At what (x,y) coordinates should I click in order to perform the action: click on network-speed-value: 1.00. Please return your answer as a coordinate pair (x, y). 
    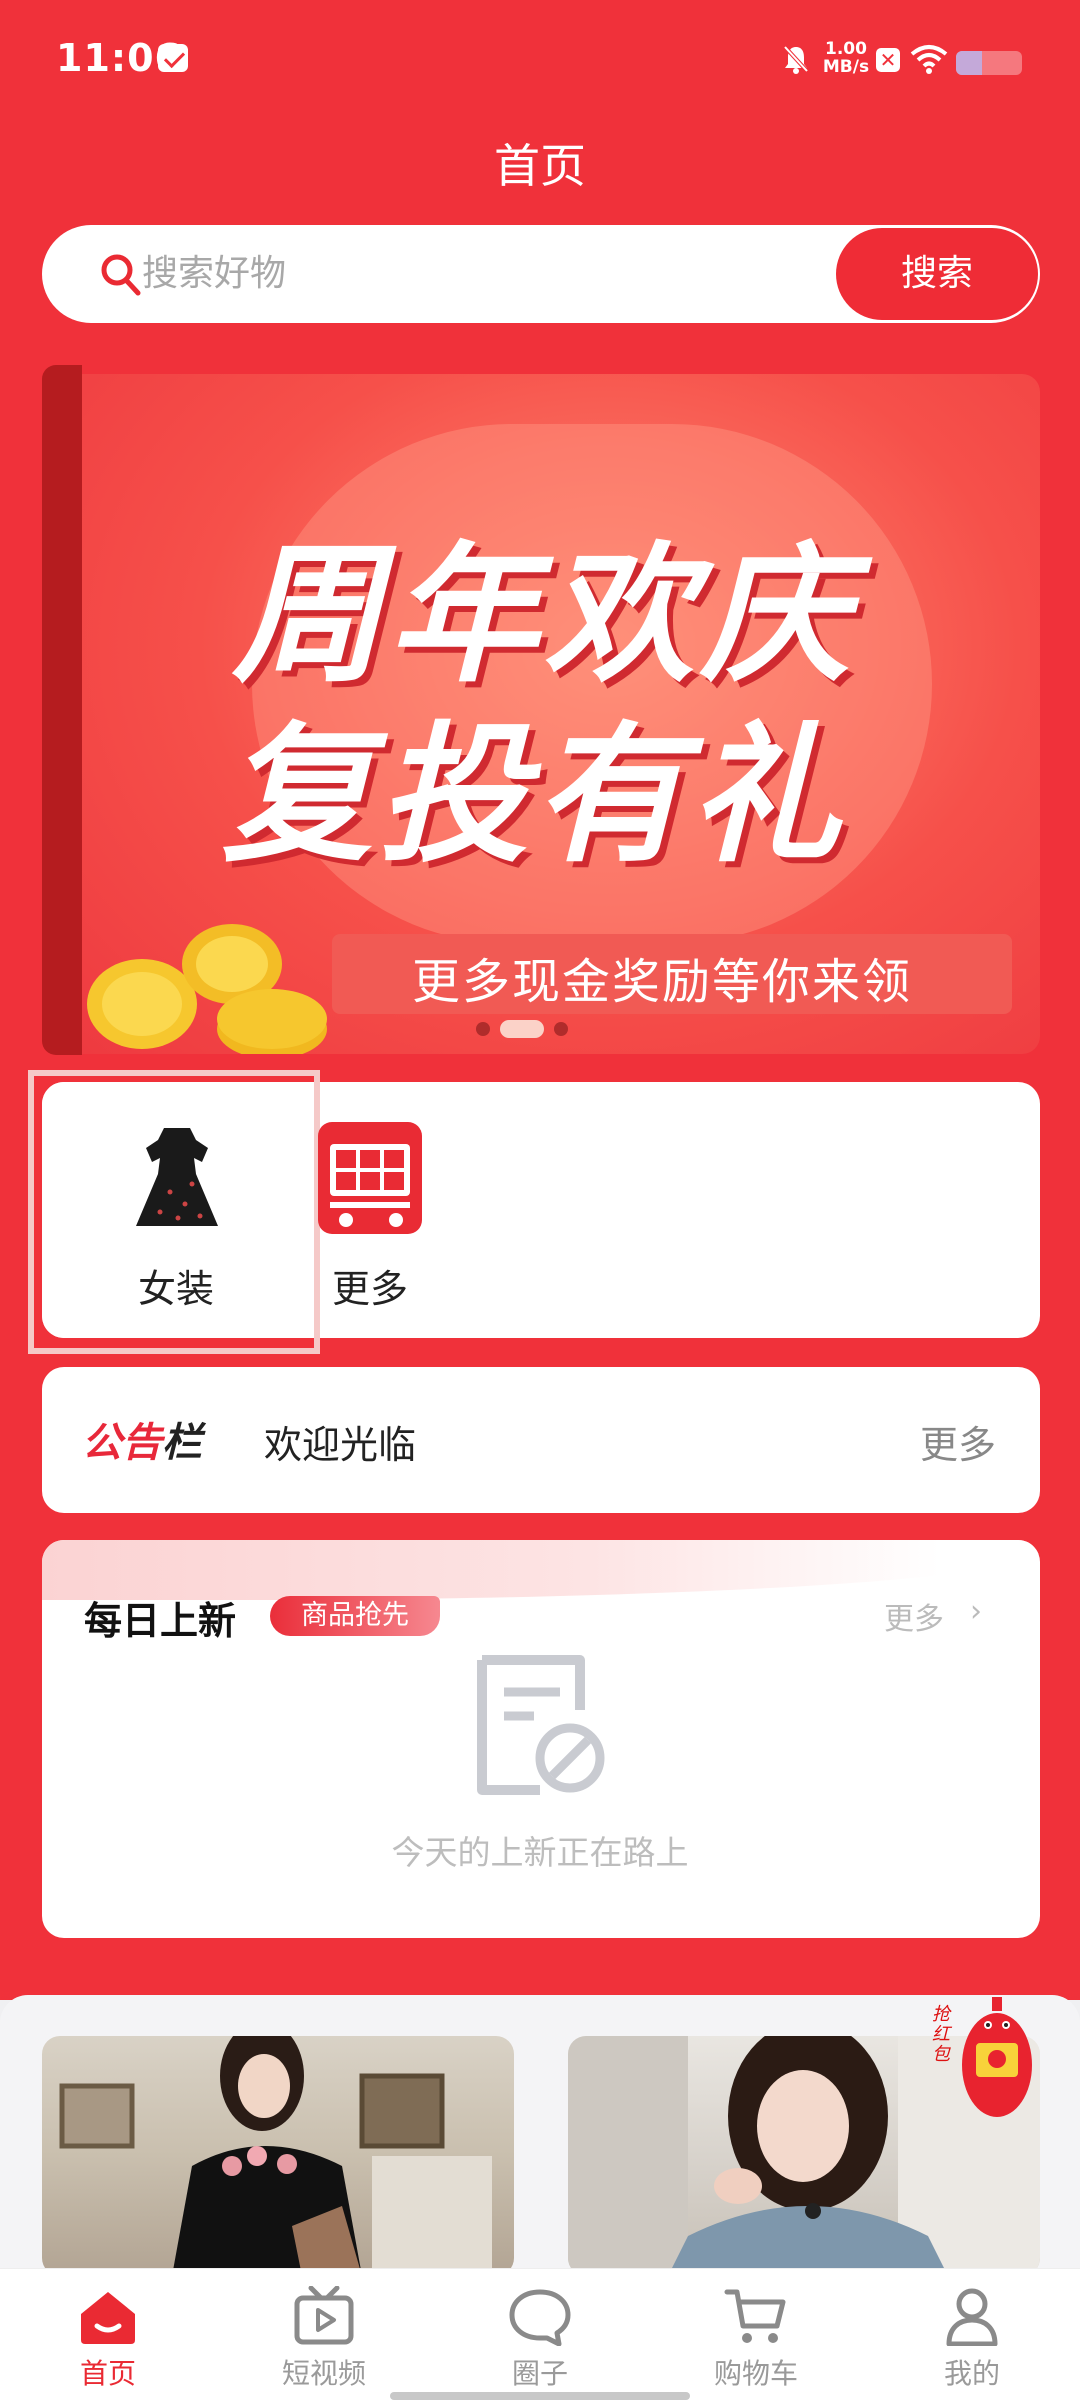
    Looking at the image, I should click on (846, 49).